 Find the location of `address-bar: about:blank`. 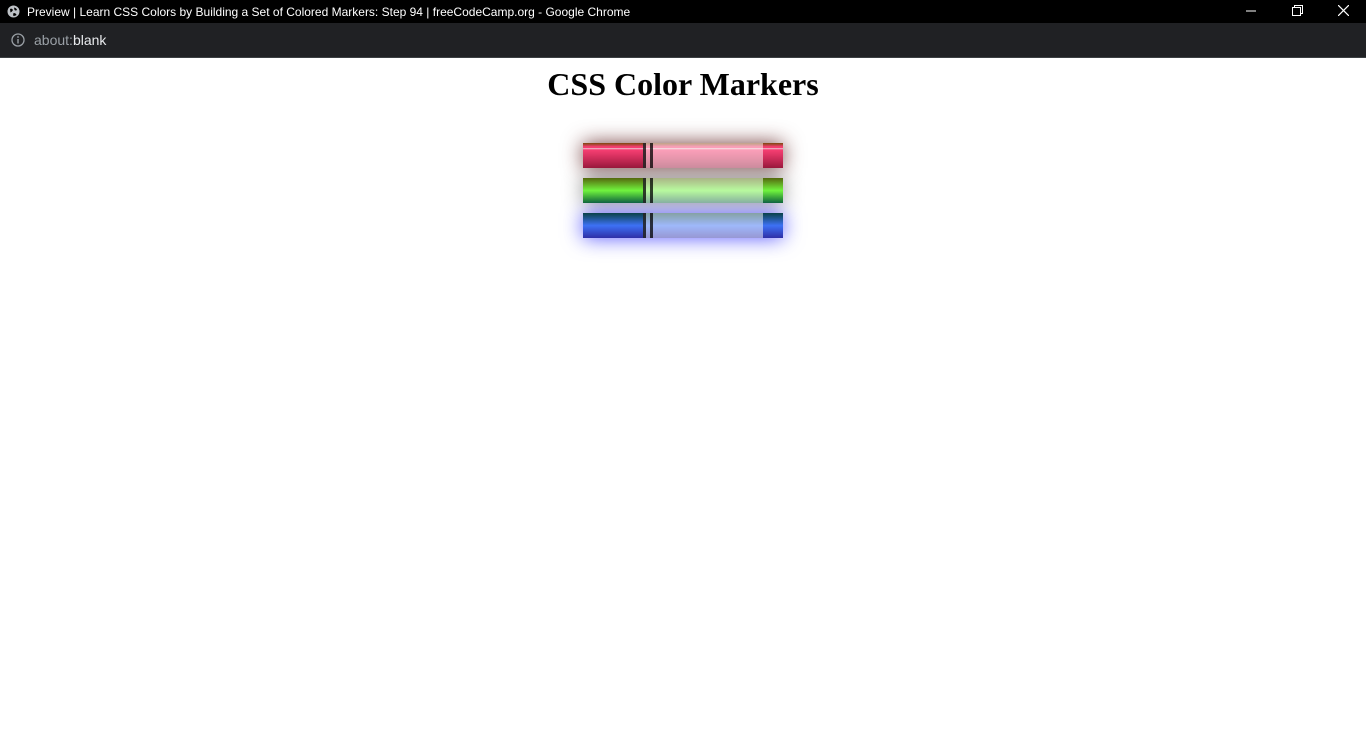

address-bar: about:blank is located at coordinates (683, 40).